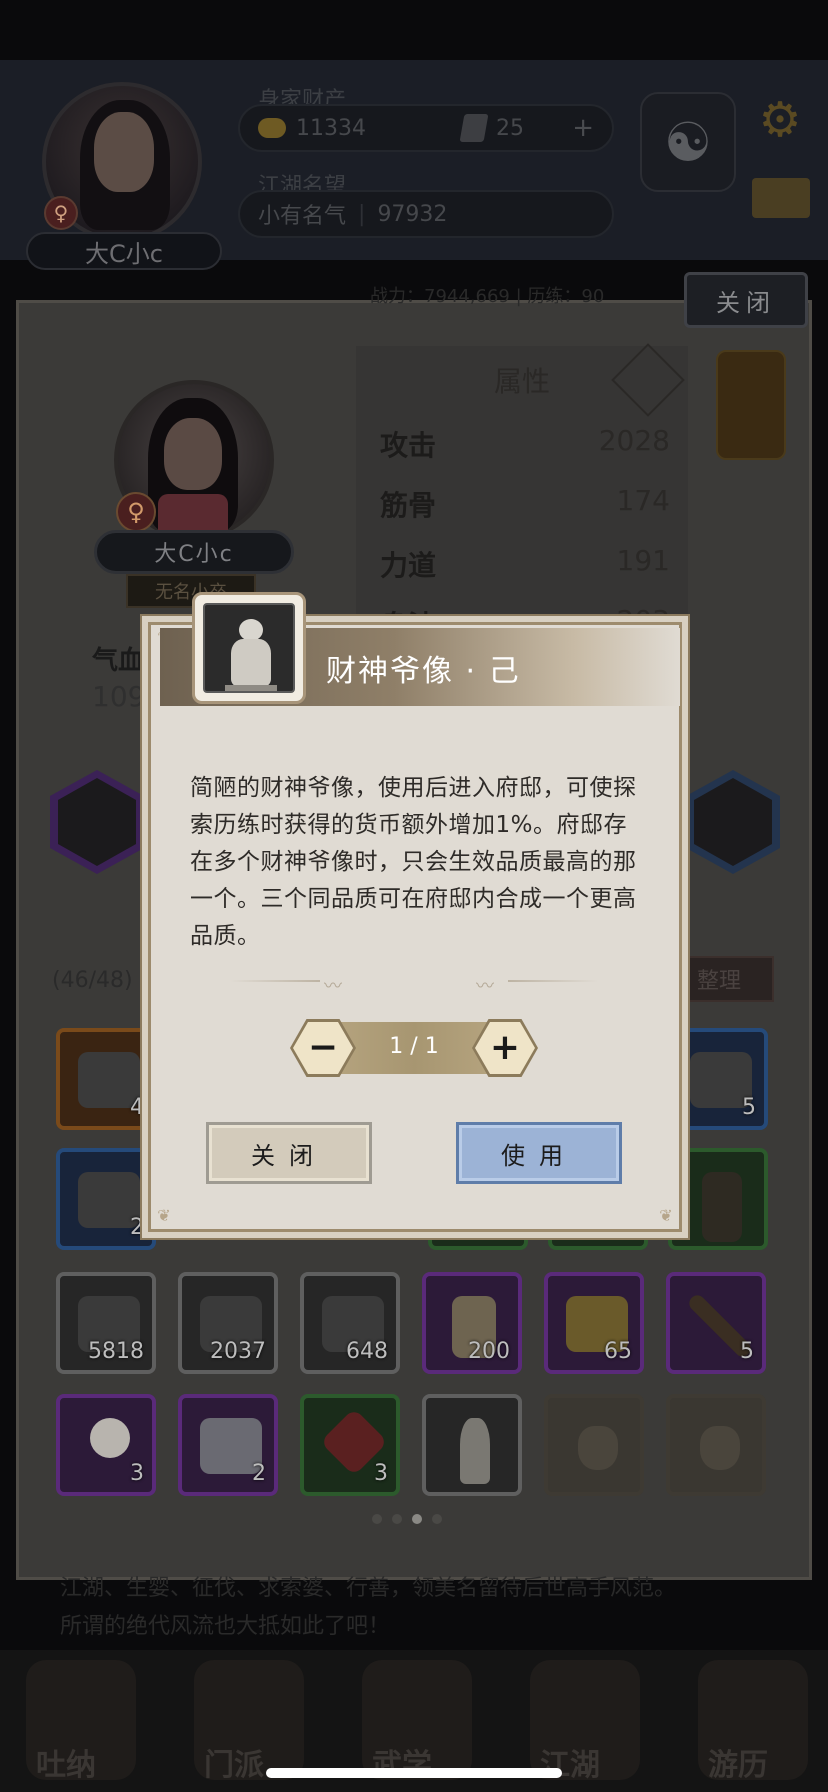 This screenshot has width=828, height=1792. What do you see at coordinates (475, 1451) in the screenshot?
I see `statue-icon` at bounding box center [475, 1451].